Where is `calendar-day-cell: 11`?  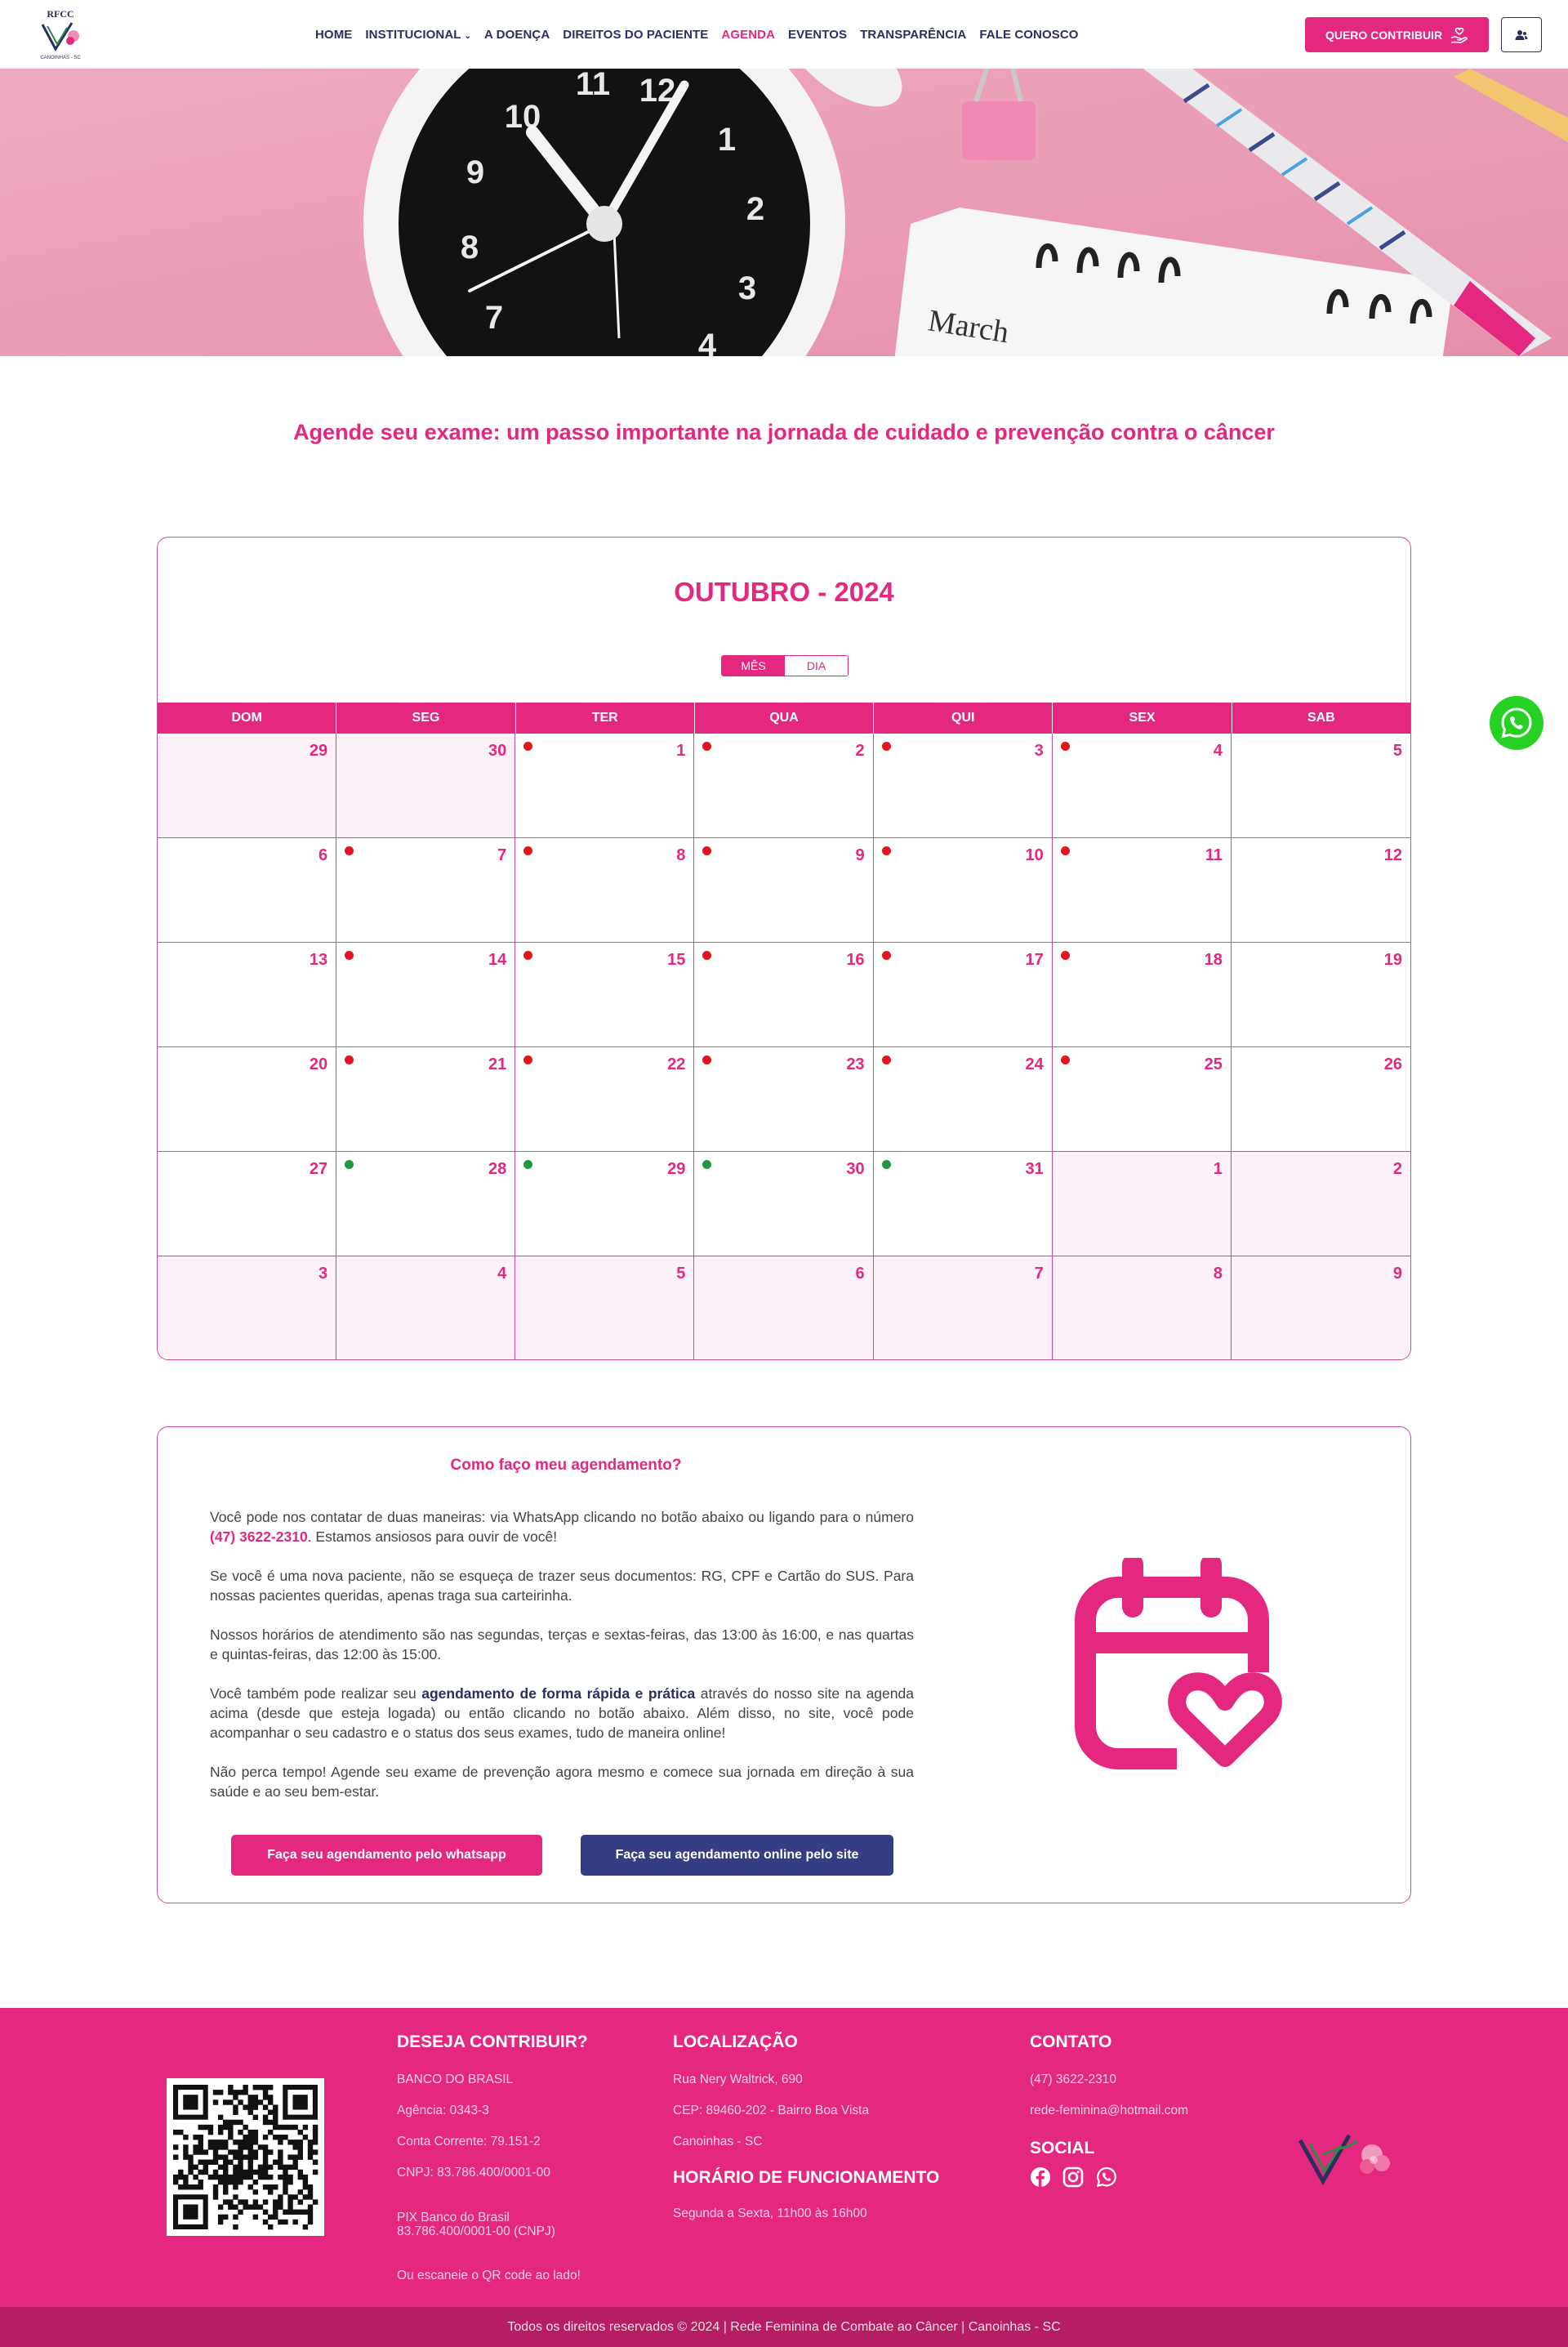 calendar-day-cell: 11 is located at coordinates (1142, 891).